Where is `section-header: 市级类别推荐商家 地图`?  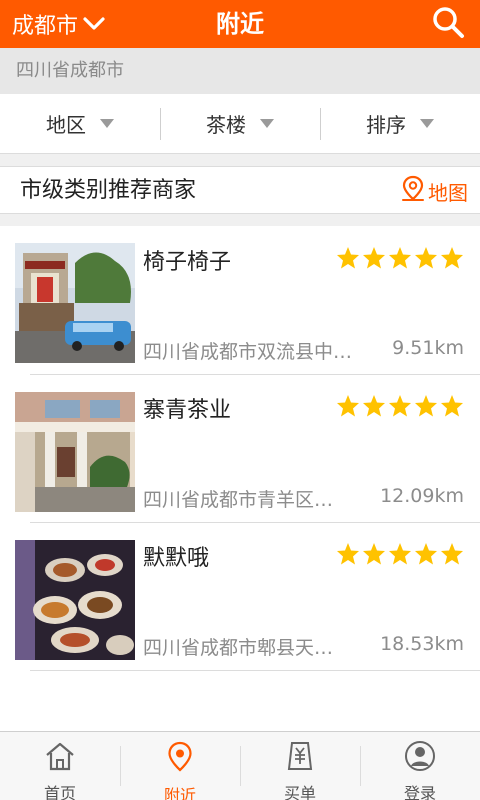
section-header: 市级类别推荐商家 地图 is located at coordinates (240, 190).